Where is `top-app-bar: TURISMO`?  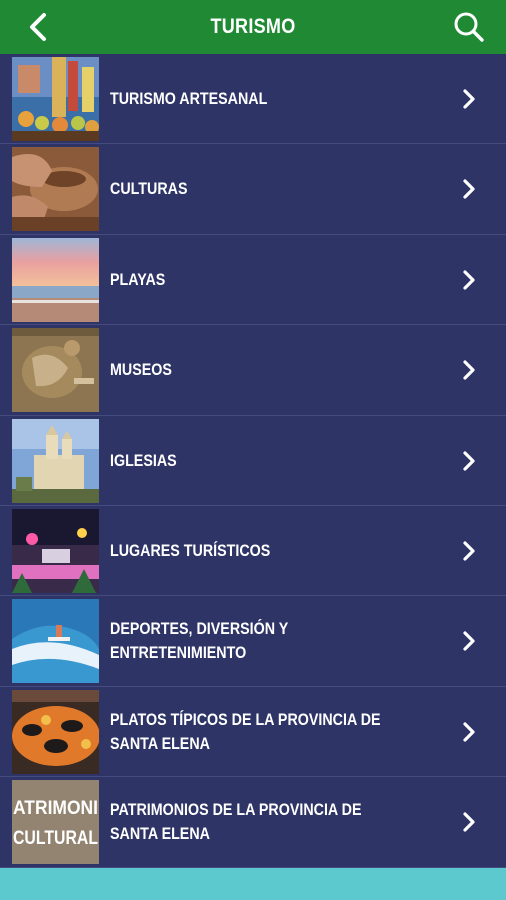 top-app-bar: TURISMO is located at coordinates (253, 27).